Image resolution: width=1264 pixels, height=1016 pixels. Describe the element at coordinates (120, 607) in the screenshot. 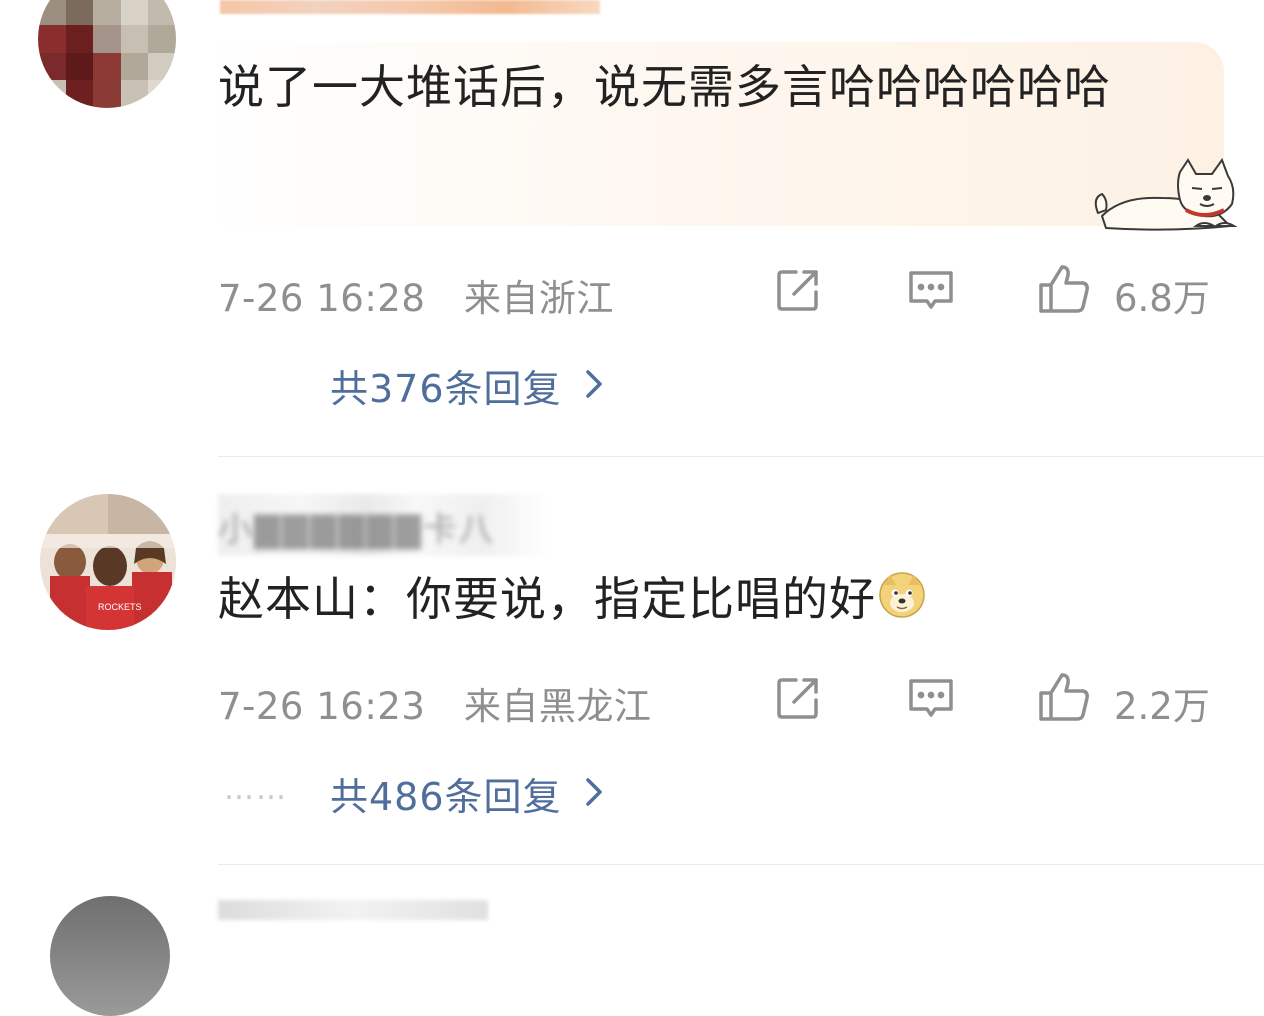

I see `svg-text: ROCKETS` at that location.